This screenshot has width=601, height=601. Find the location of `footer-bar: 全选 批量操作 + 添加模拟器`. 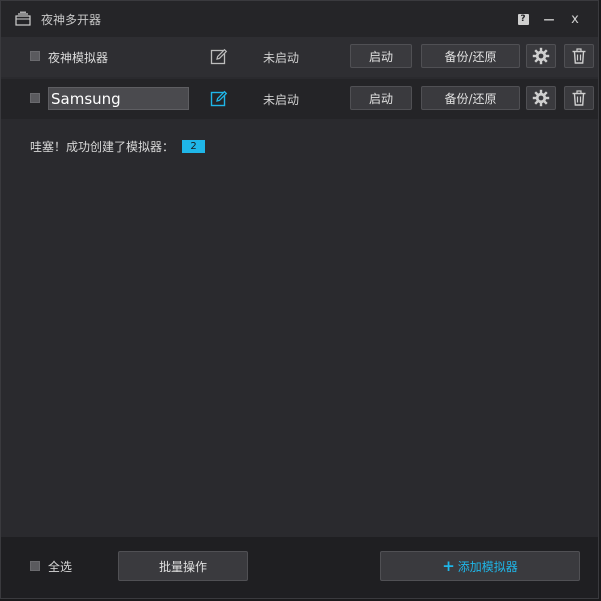

footer-bar: 全选 批量操作 + 添加模拟器 is located at coordinates (299, 567).